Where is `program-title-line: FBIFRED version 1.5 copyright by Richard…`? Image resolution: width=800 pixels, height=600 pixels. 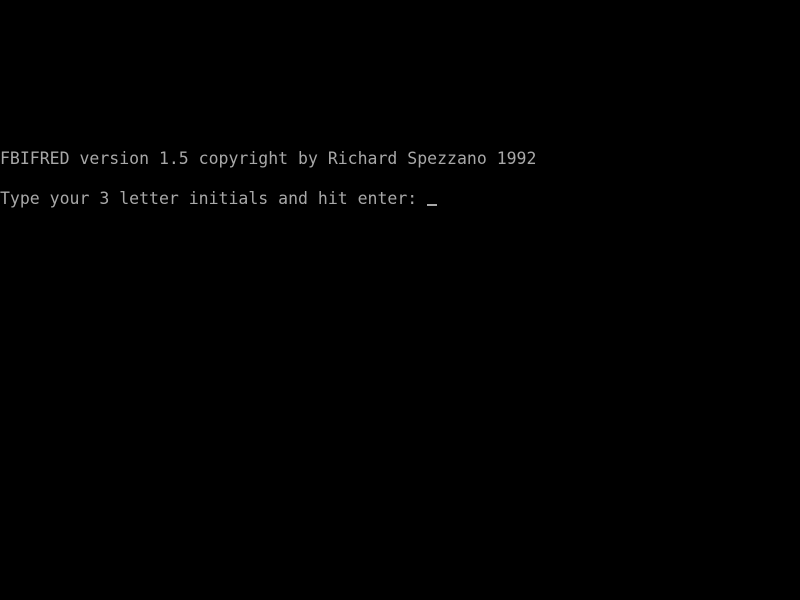
program-title-line: FBIFRED version 1.5 copyright by Richard… is located at coordinates (268, 158).